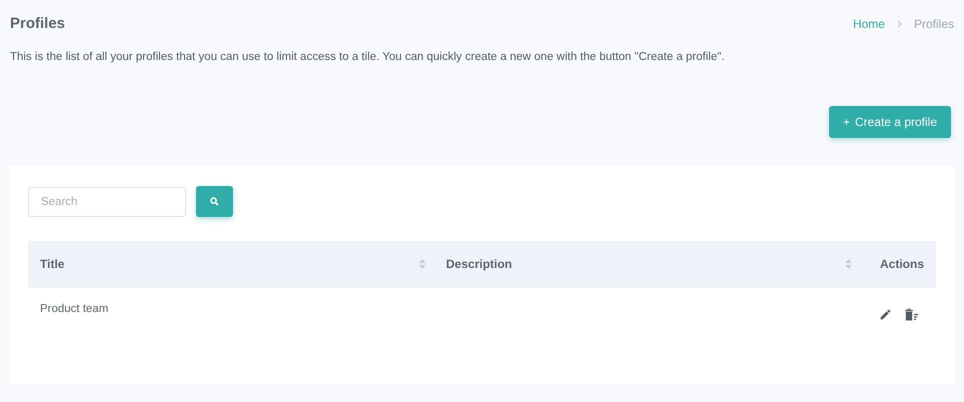 Image resolution: width=964 pixels, height=402 pixels. I want to click on column-label: Actions, so click(902, 265).